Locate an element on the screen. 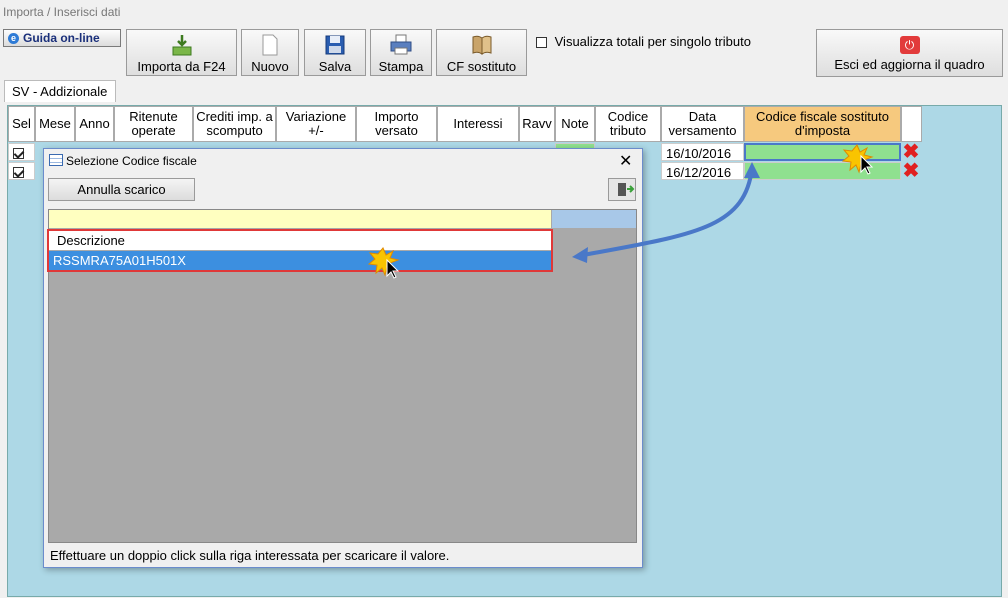  mouse-cursor-icon is located at coordinates (393, 268).